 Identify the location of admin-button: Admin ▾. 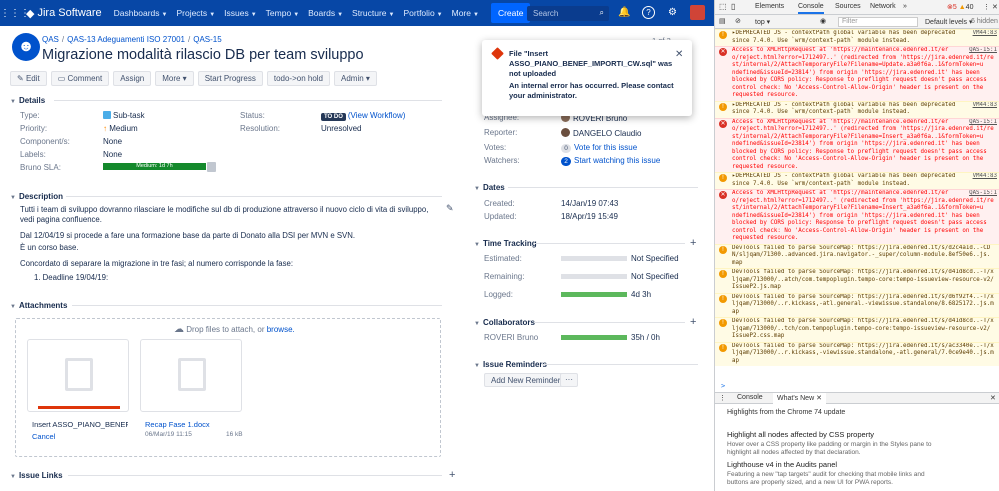
(355, 78).